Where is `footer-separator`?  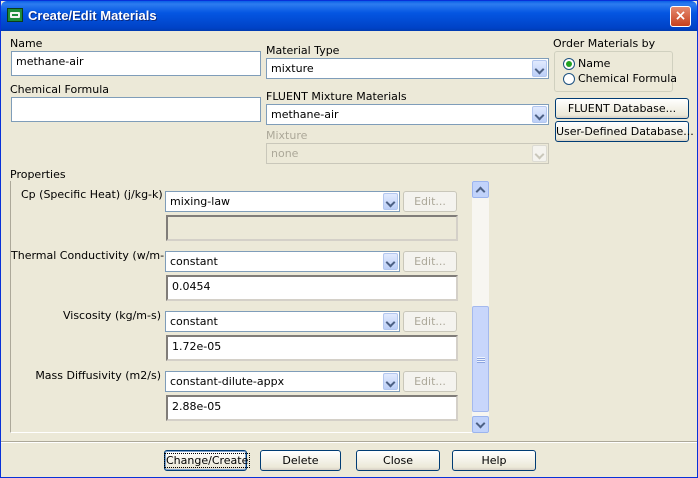
footer-separator is located at coordinates (349, 442).